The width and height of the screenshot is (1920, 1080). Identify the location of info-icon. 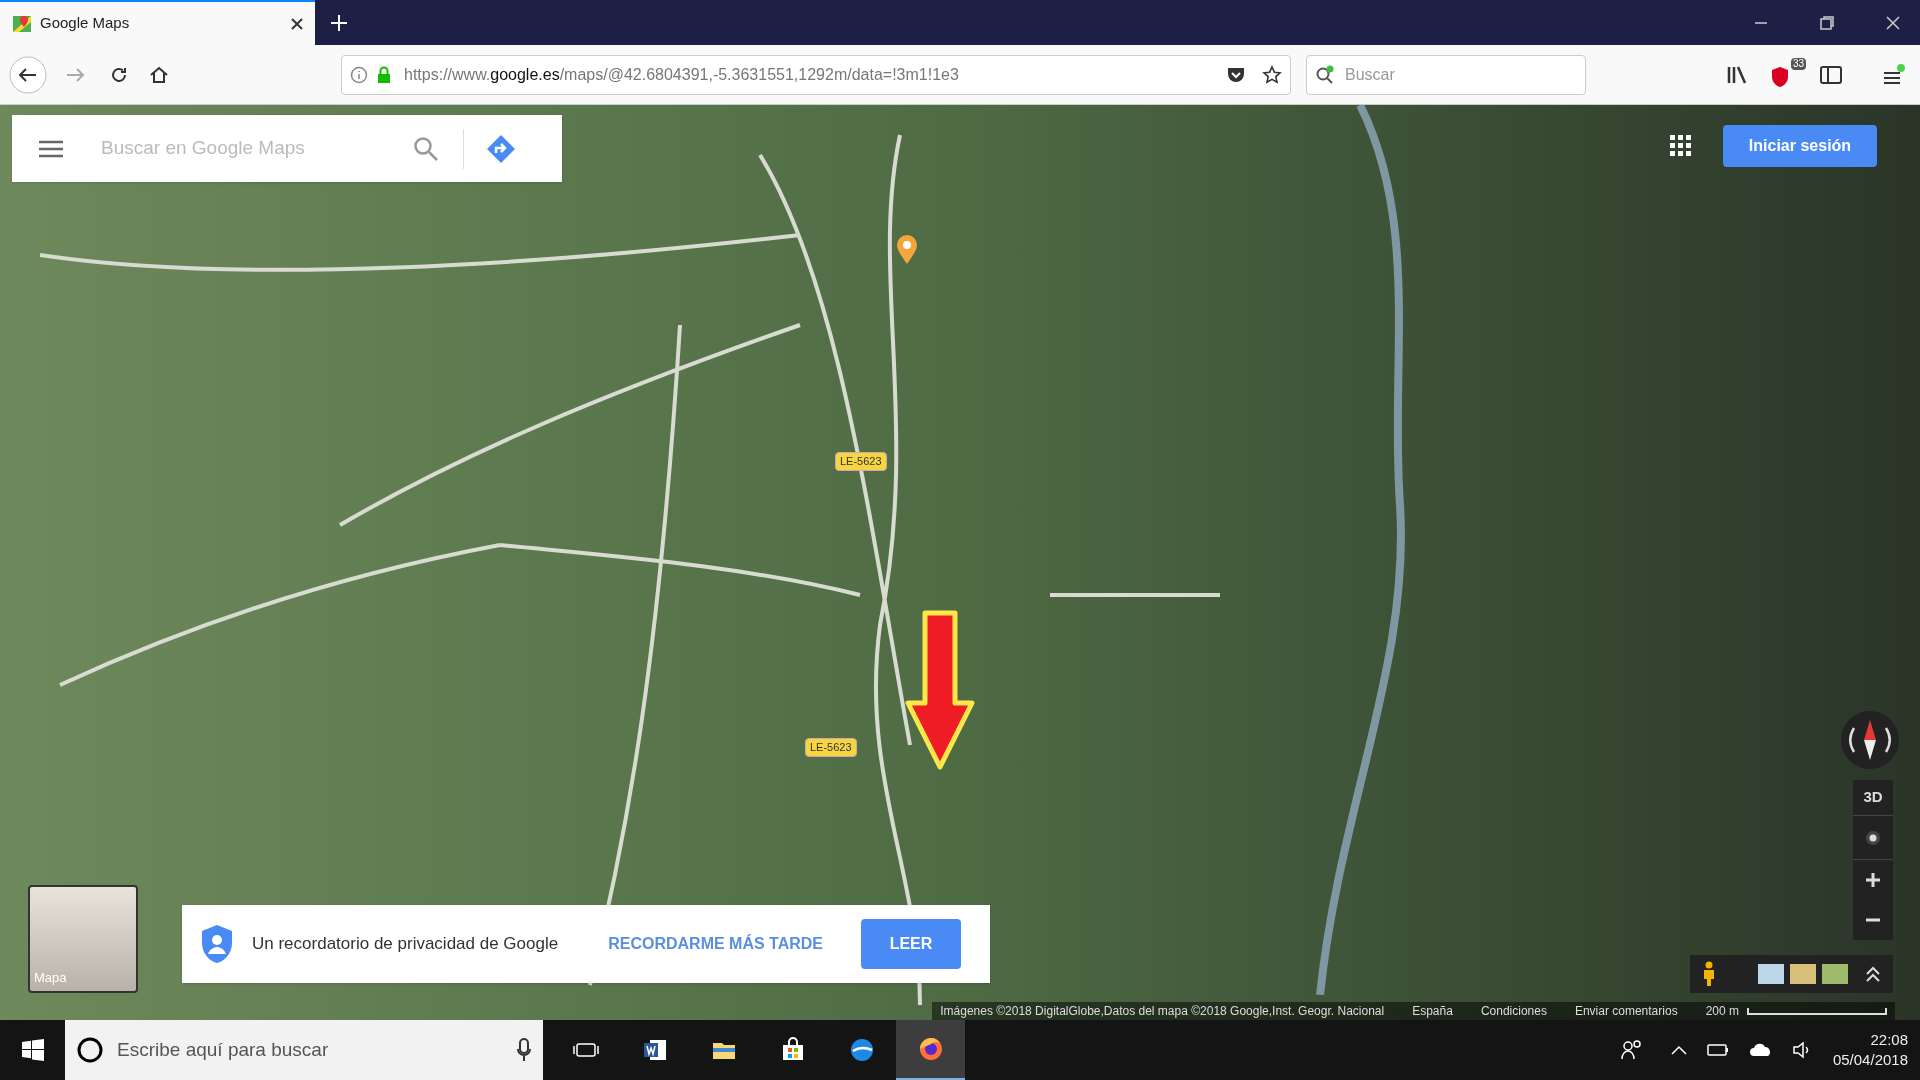
(359, 74).